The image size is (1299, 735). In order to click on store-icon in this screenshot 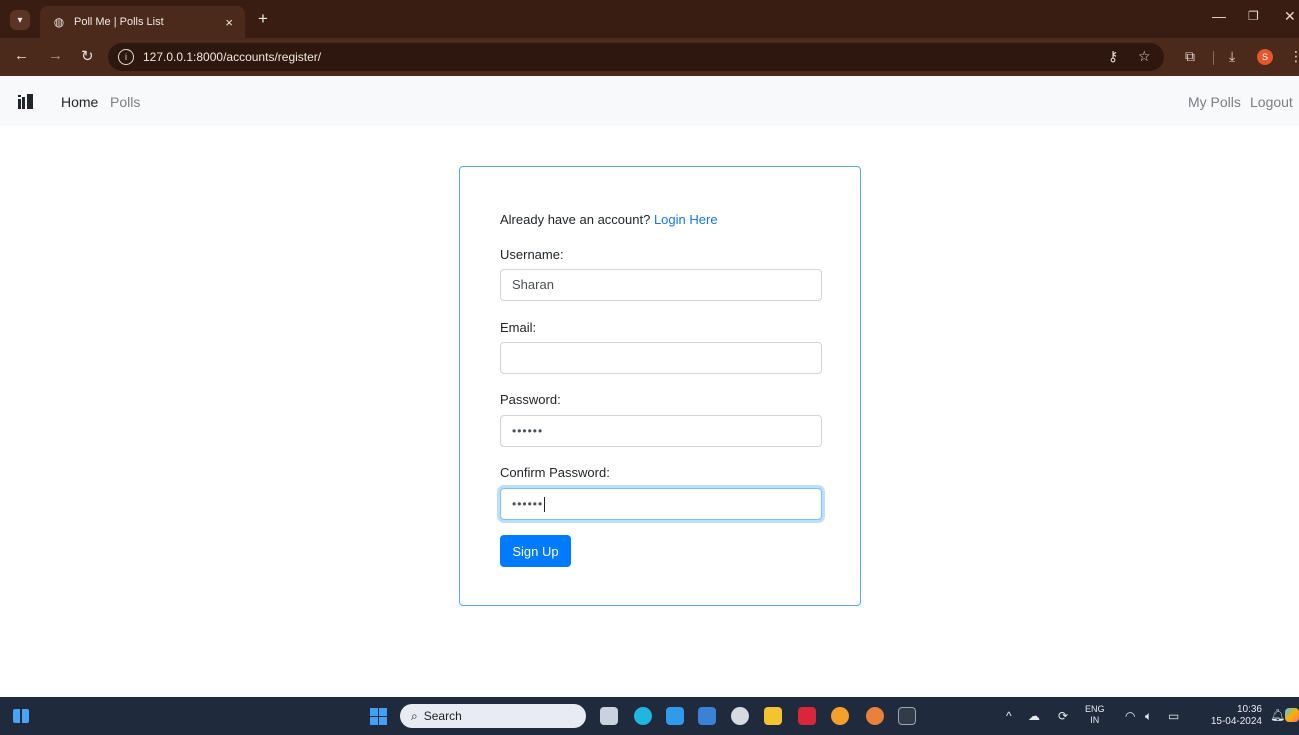, I will do `click(707, 716)`.